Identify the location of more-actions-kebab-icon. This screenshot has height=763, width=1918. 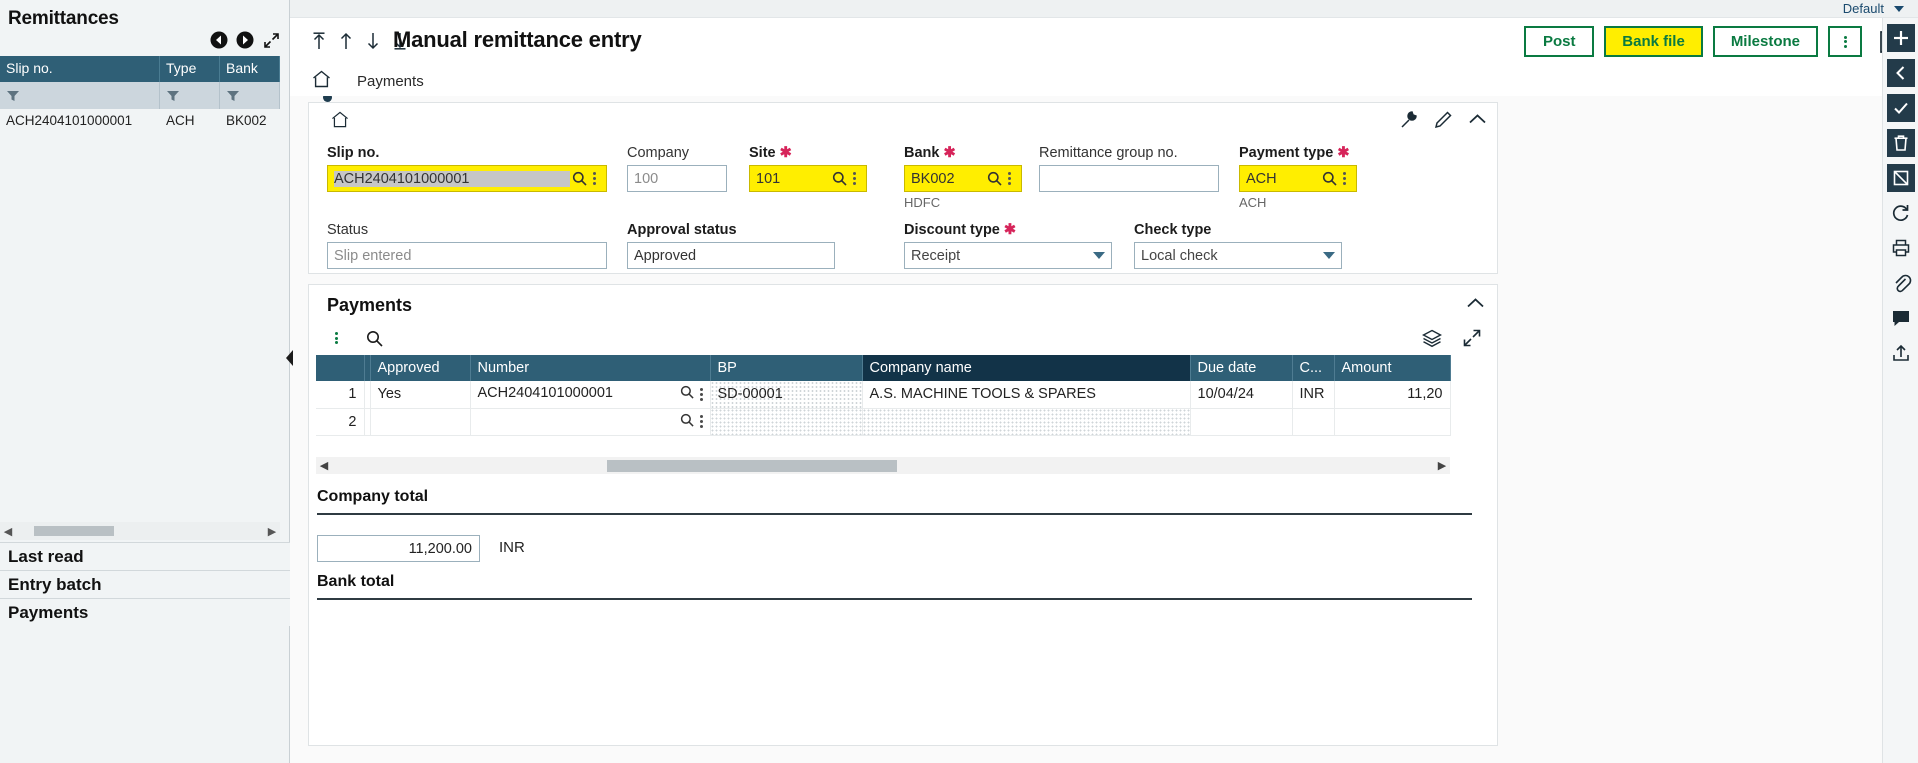
(1845, 41).